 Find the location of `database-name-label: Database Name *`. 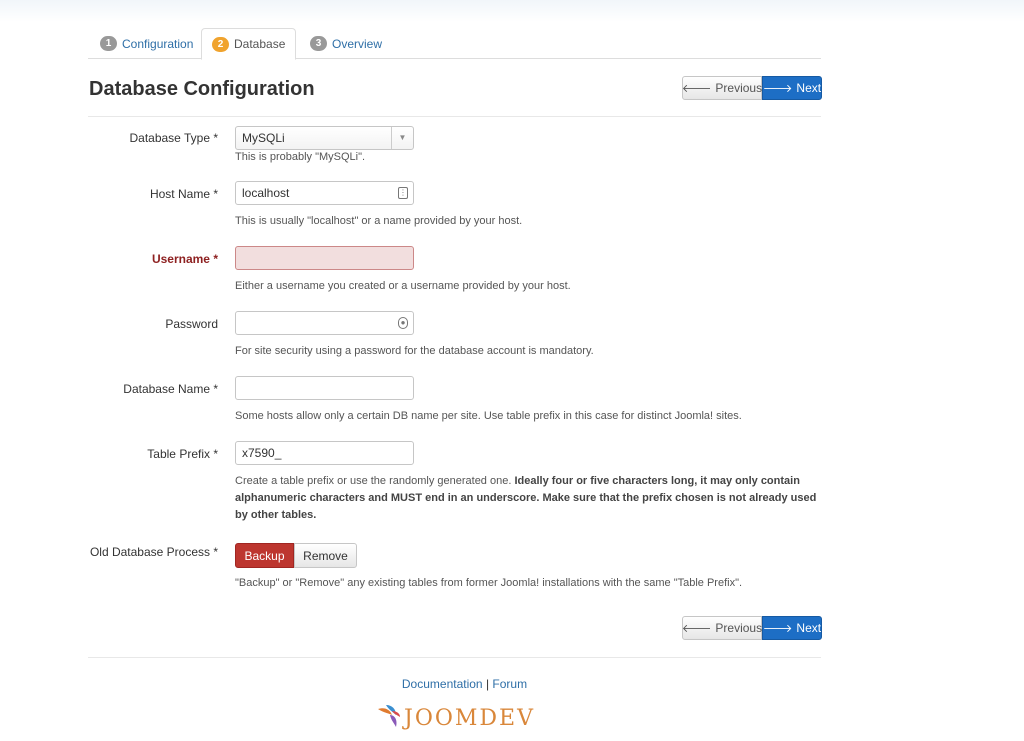

database-name-label: Database Name * is located at coordinates (170, 389).